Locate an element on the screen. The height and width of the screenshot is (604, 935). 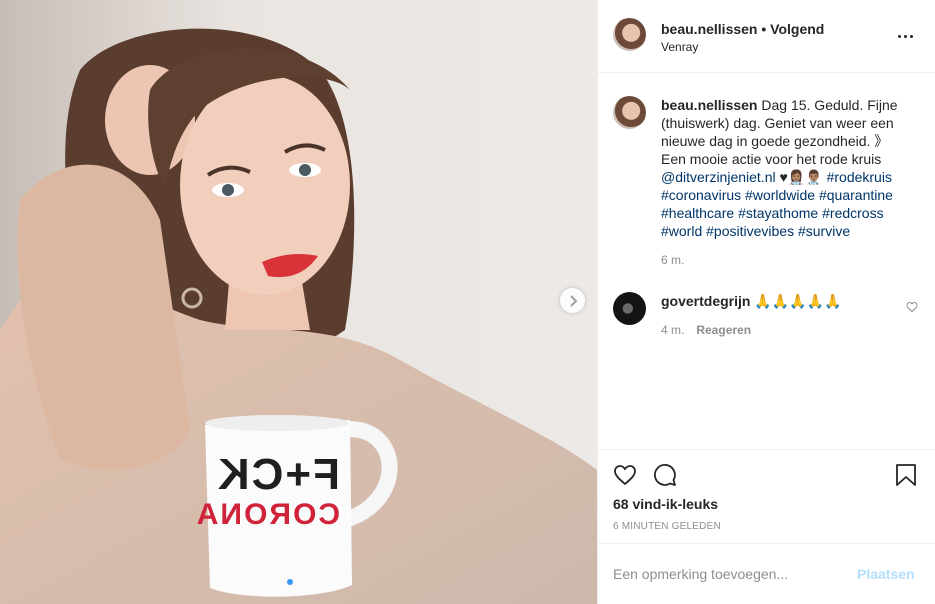
chevron-right-icon is located at coordinates (573, 300).